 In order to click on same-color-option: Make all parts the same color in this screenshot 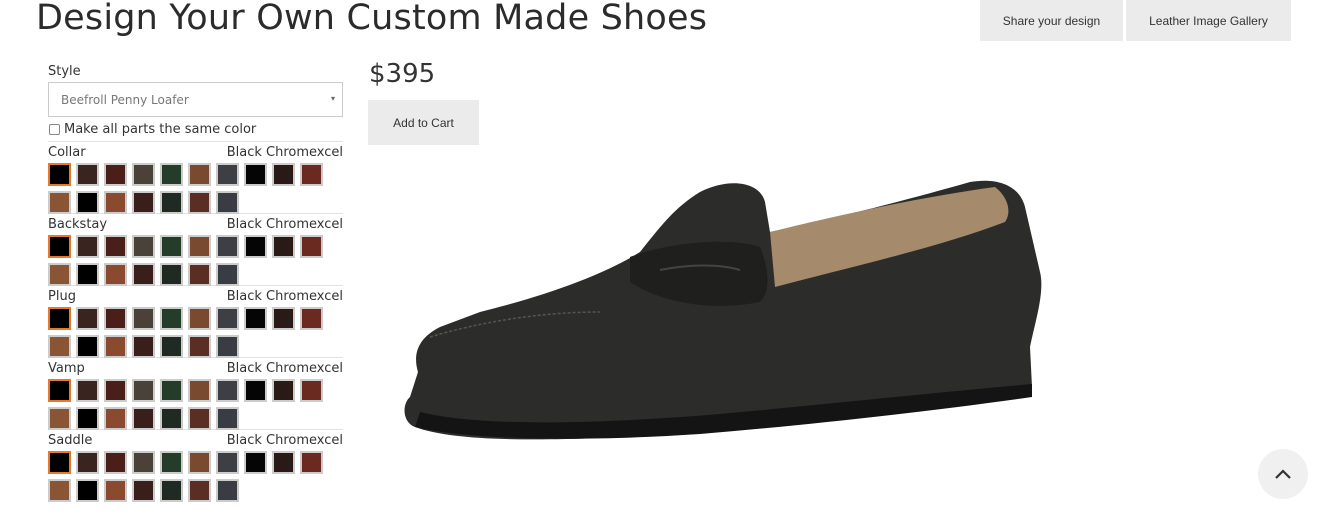, I will do `click(195, 129)`.